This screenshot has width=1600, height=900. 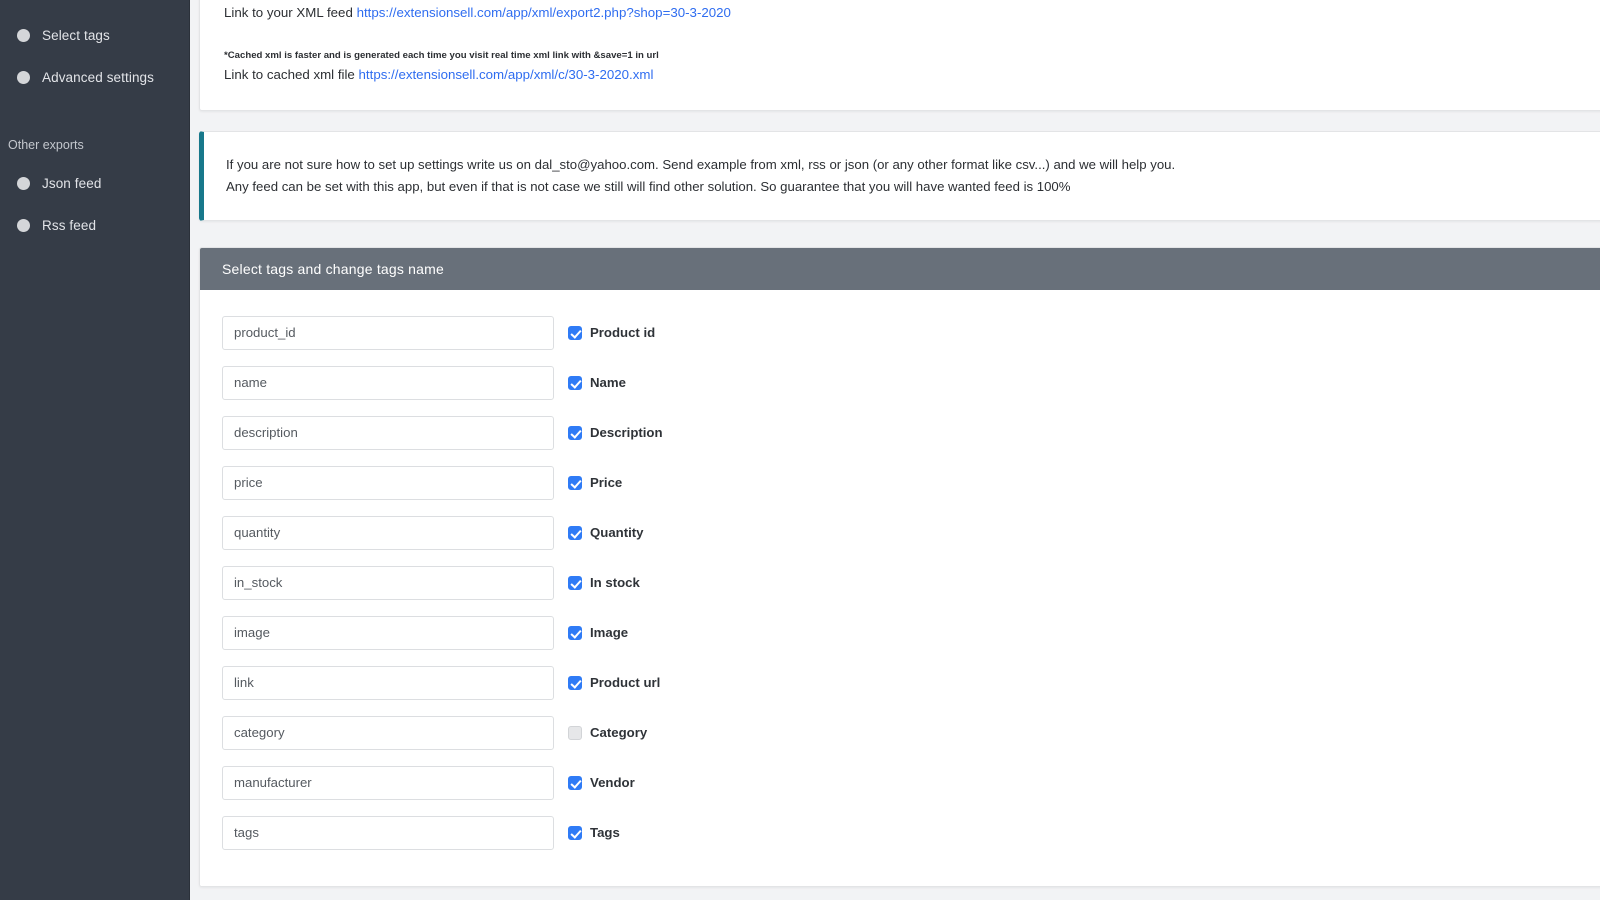 What do you see at coordinates (288, 12) in the screenshot?
I see `xml-feed-label: Link to your XML feed` at bounding box center [288, 12].